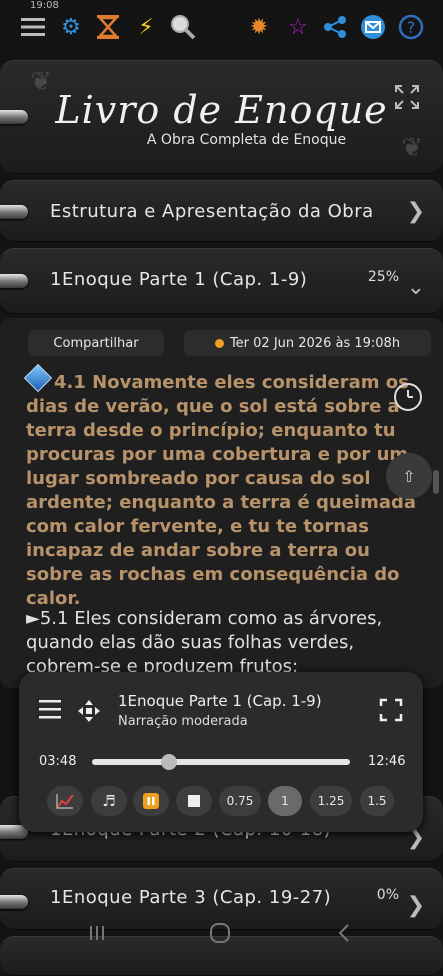 The height and width of the screenshot is (976, 443). I want to click on section-label: Estrutura e Apresentação da Obra, so click(212, 211).